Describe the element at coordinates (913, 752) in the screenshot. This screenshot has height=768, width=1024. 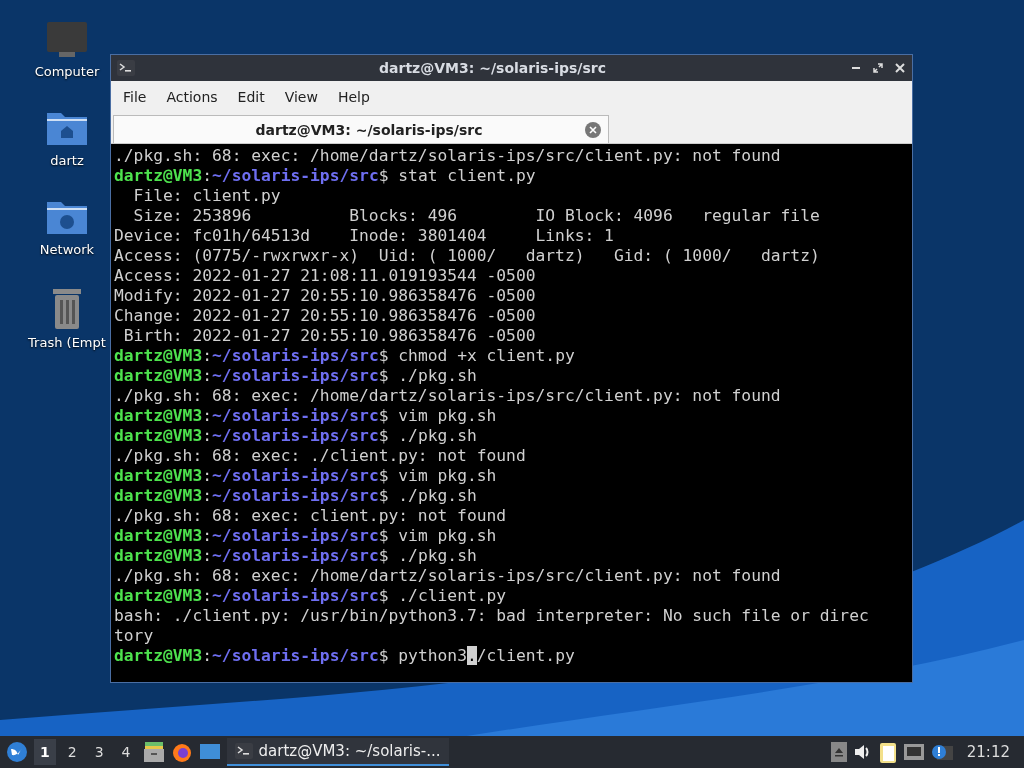
I see `network-port-icon` at that location.